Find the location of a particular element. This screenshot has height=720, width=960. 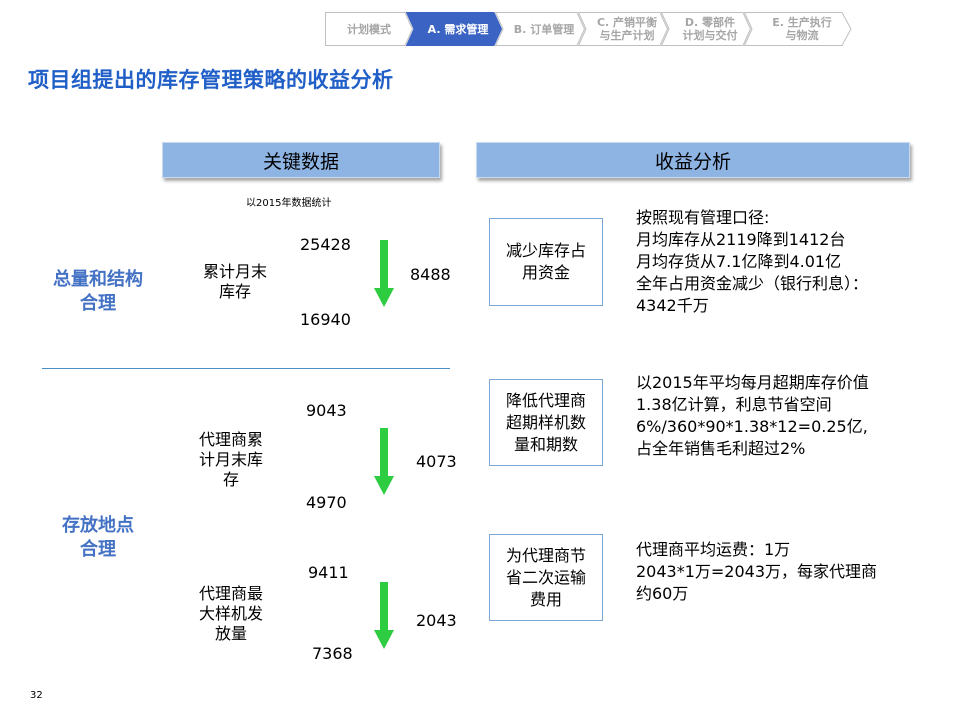

description-line: 1.38亿计算，利息节省空间 is located at coordinates (734, 404).